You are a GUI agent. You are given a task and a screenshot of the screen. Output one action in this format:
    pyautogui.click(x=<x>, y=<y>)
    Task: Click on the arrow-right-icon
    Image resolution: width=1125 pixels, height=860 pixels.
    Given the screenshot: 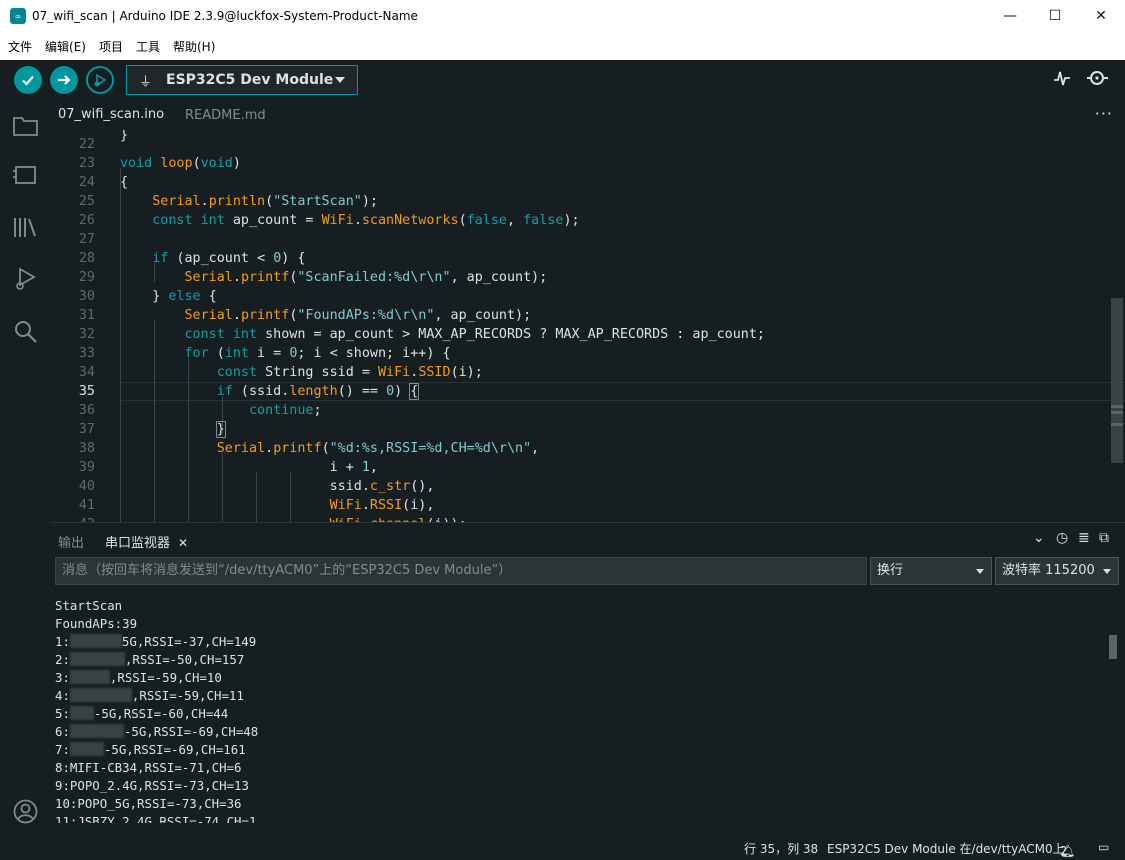 What is the action you would take?
    pyautogui.click(x=64, y=80)
    